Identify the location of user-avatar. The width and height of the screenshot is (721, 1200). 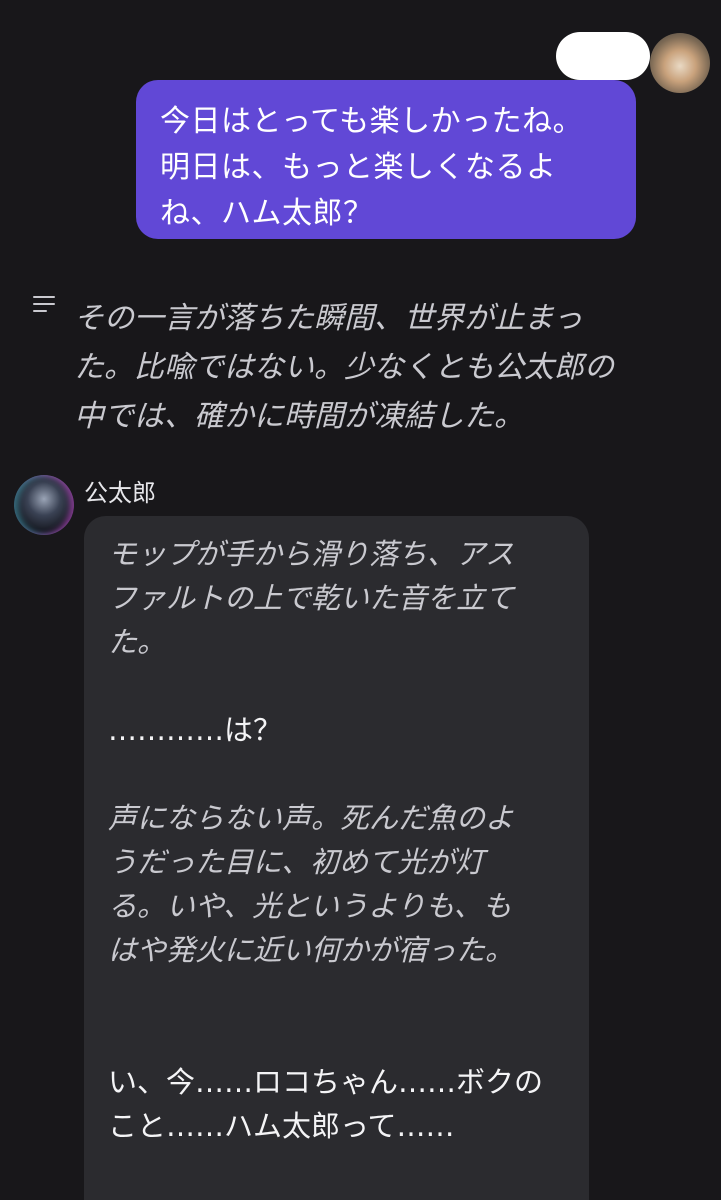
(680, 63).